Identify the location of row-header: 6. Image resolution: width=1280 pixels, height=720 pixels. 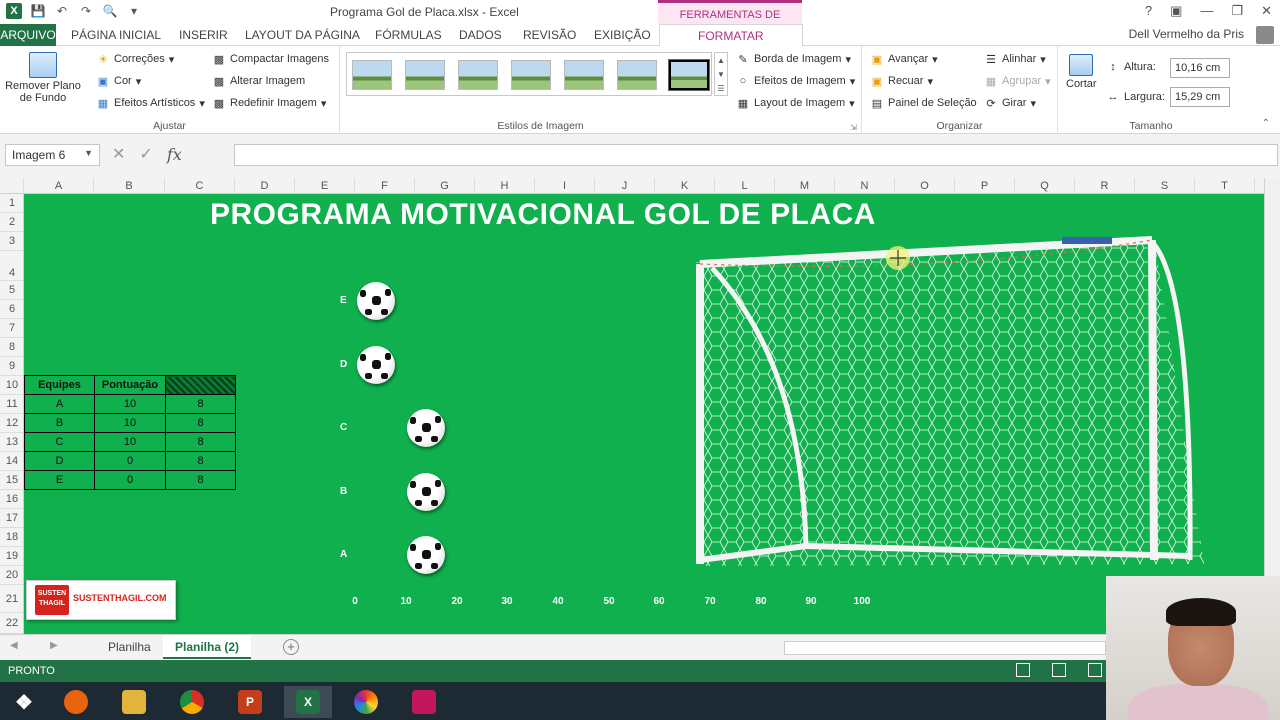
(11, 309).